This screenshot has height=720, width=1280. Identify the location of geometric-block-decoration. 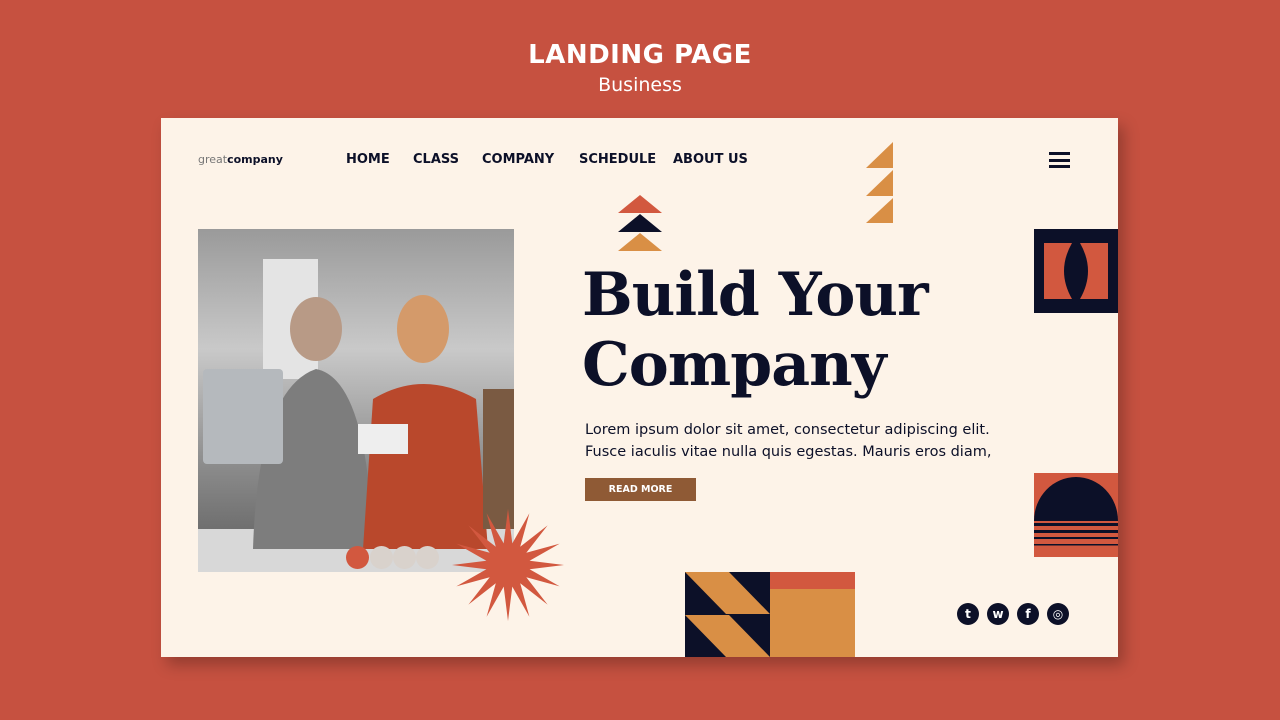
(770, 614).